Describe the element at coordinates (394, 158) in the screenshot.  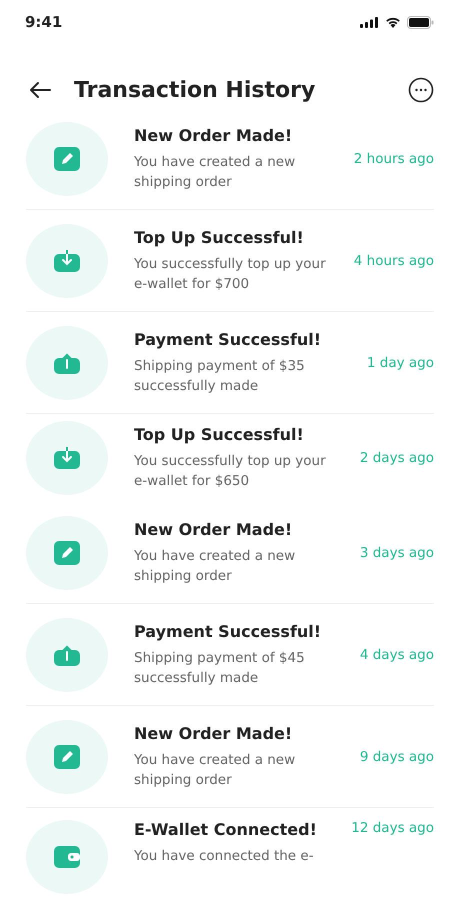
I see `transaction-time: 2 hours ago` at that location.